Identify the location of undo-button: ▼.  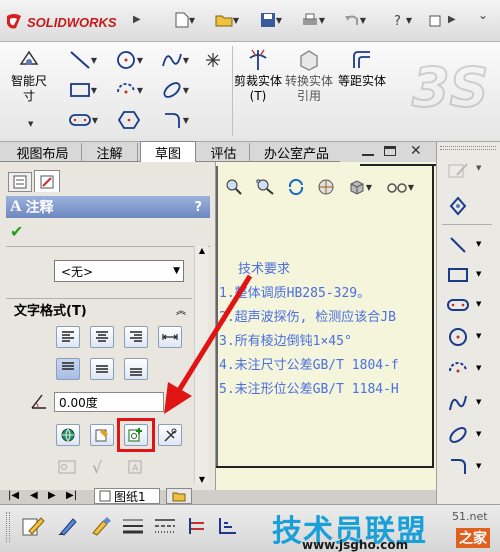
(355, 20).